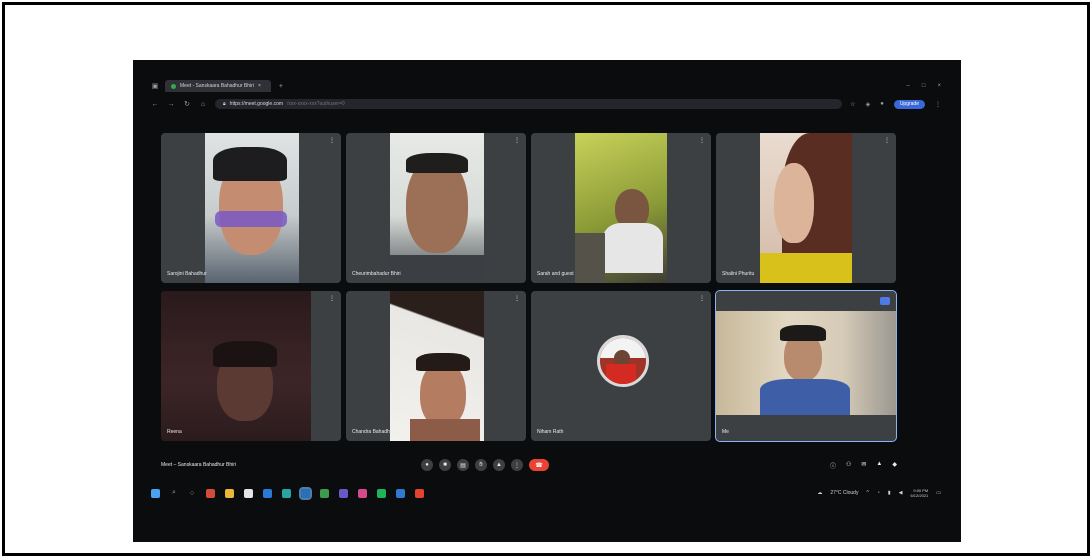 This screenshot has width=1090, height=556. What do you see at coordinates (192, 493) in the screenshot?
I see `task-view-icon: ○` at bounding box center [192, 493].